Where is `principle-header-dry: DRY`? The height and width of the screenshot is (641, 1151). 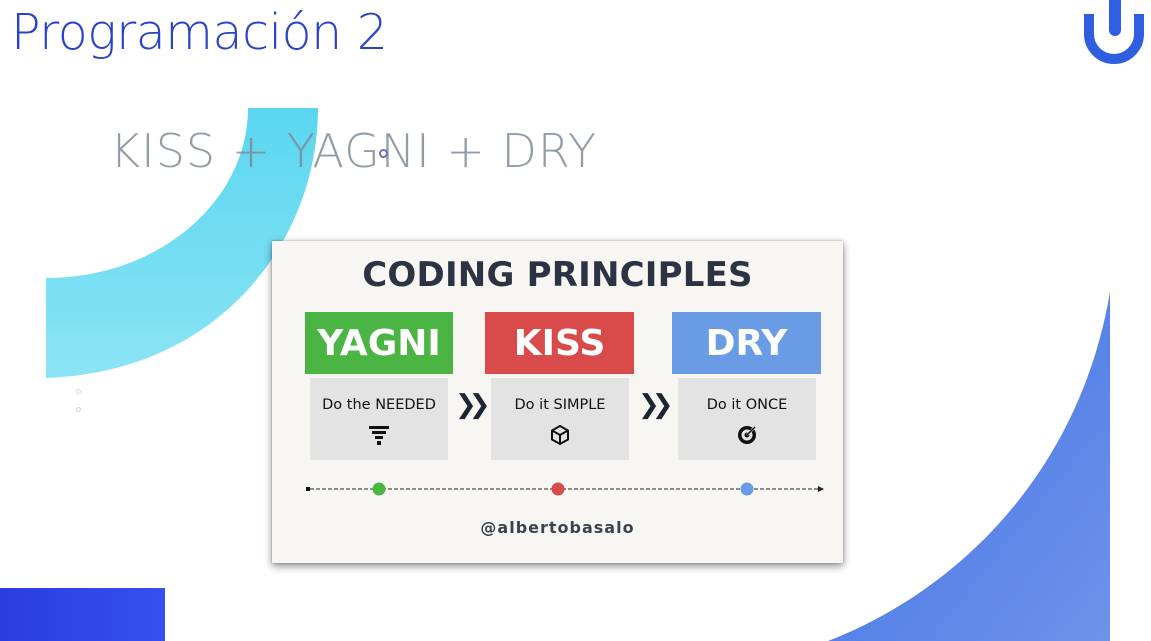
principle-header-dry: DRY is located at coordinates (746, 343).